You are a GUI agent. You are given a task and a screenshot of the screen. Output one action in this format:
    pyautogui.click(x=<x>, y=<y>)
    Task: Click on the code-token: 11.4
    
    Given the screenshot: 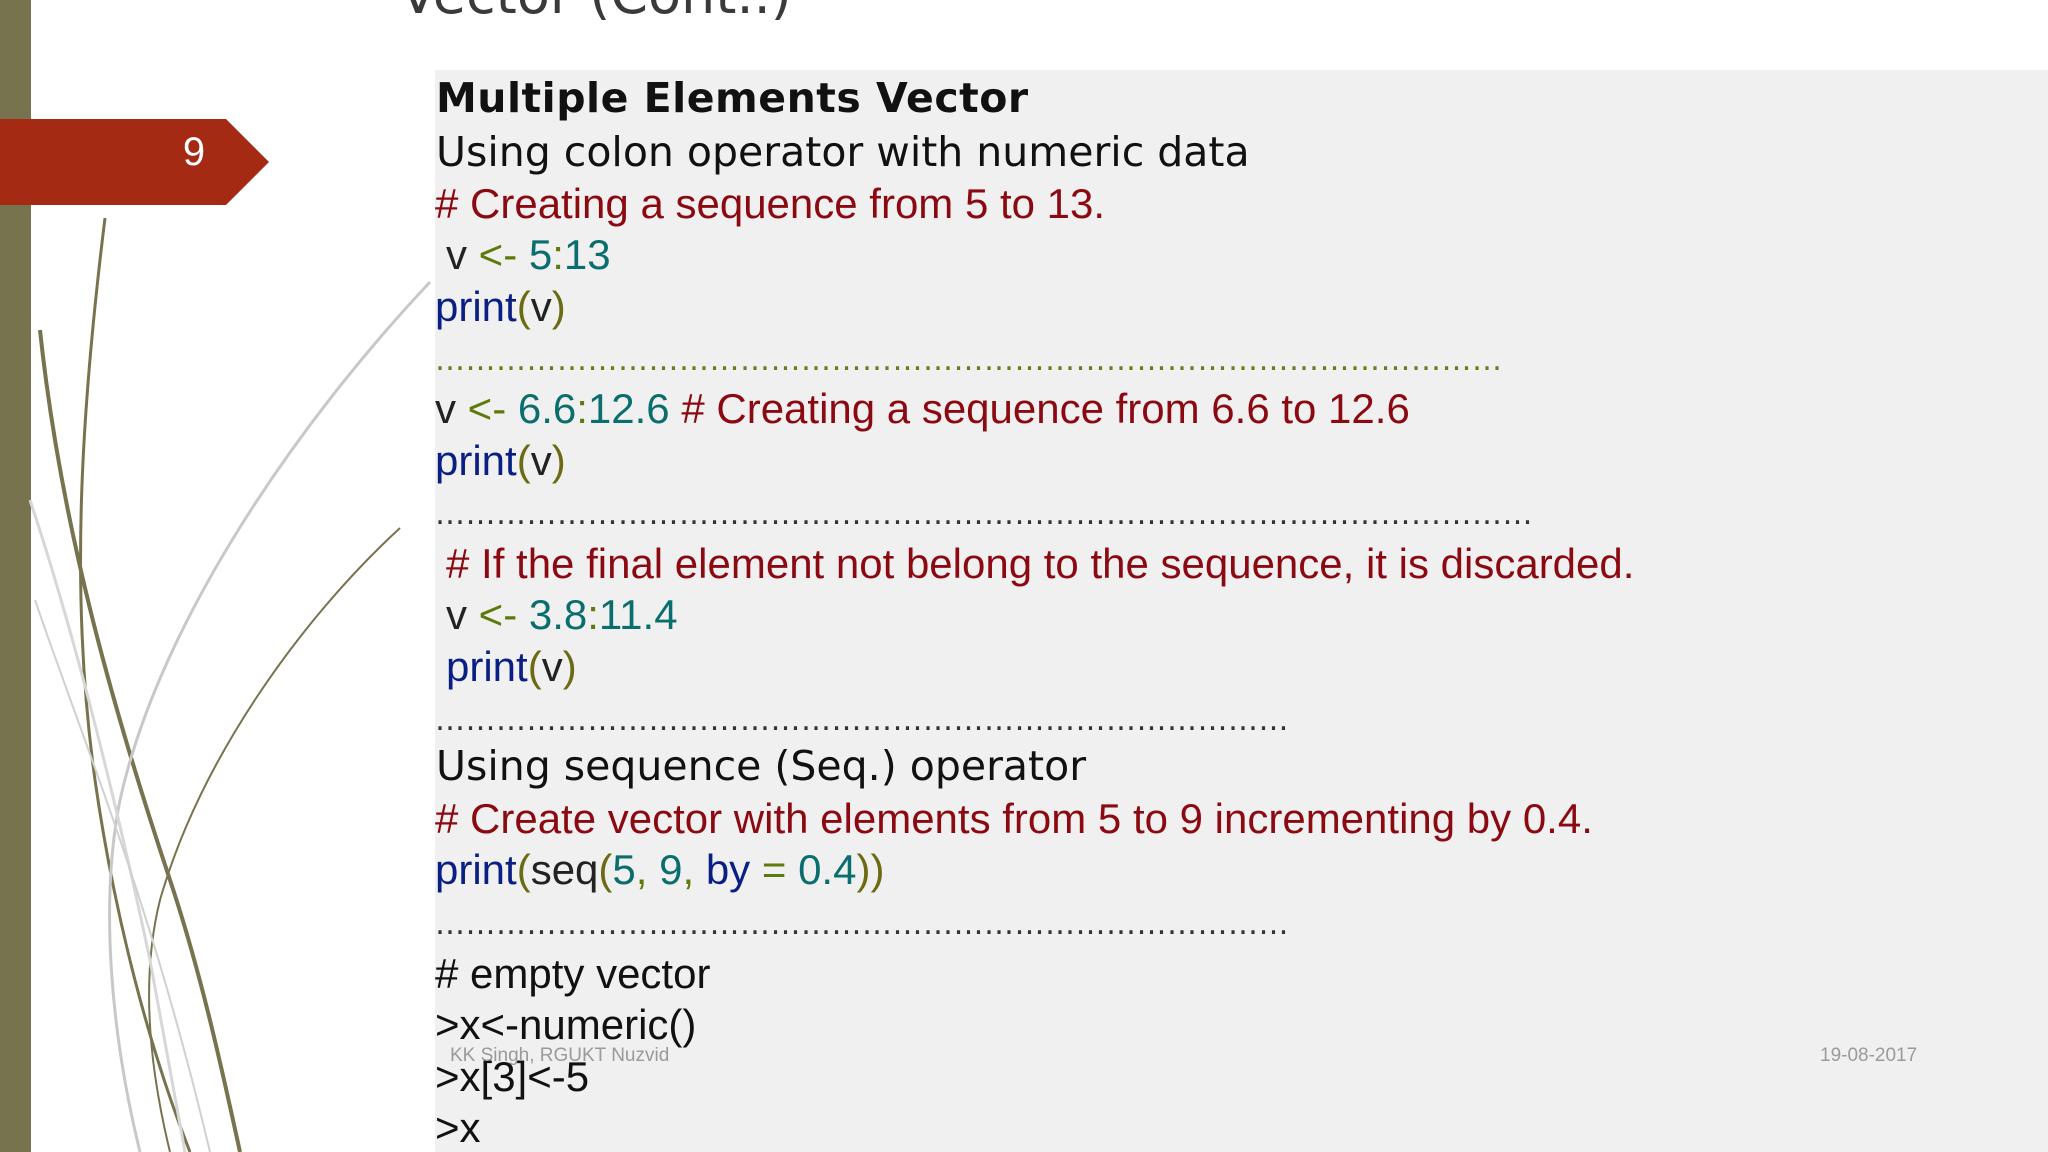 What is the action you would take?
    pyautogui.click(x=638, y=614)
    